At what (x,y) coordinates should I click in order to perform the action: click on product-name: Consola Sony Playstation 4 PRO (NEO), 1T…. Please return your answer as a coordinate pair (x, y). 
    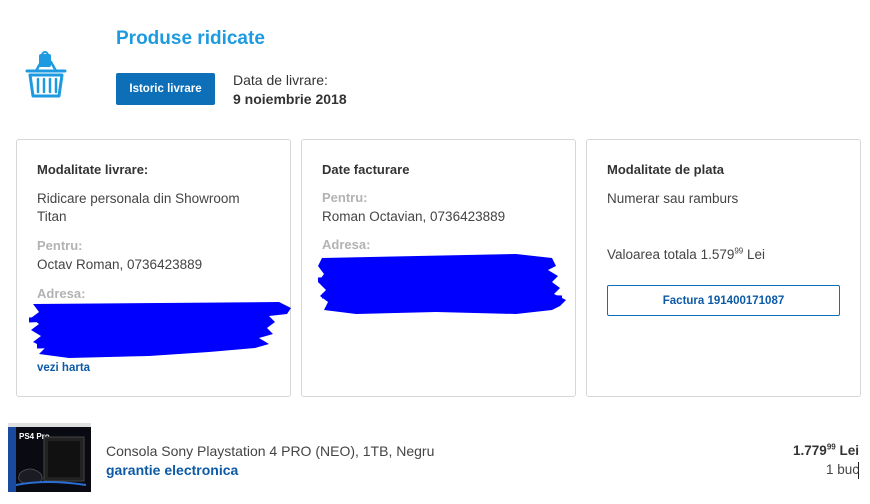
    Looking at the image, I should click on (270, 451).